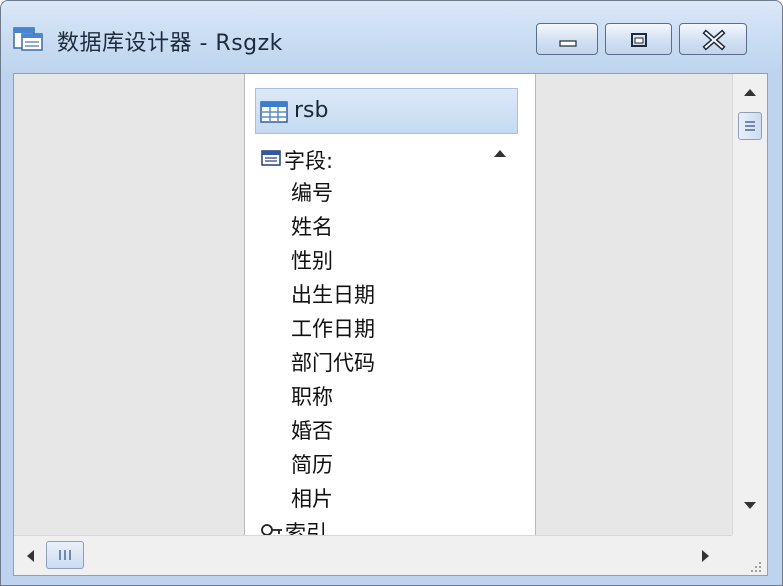  I want to click on field-item: 工作日期, so click(333, 328).